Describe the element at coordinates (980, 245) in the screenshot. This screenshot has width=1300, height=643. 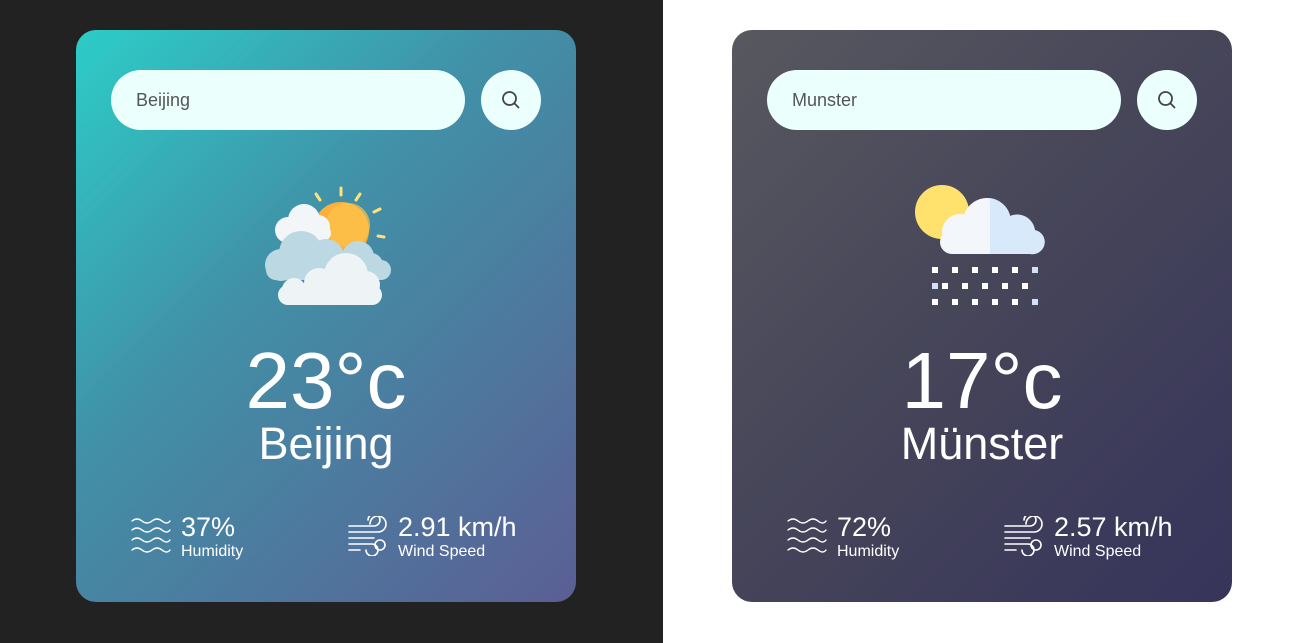
I see `snow-cloud-sun-icon` at that location.